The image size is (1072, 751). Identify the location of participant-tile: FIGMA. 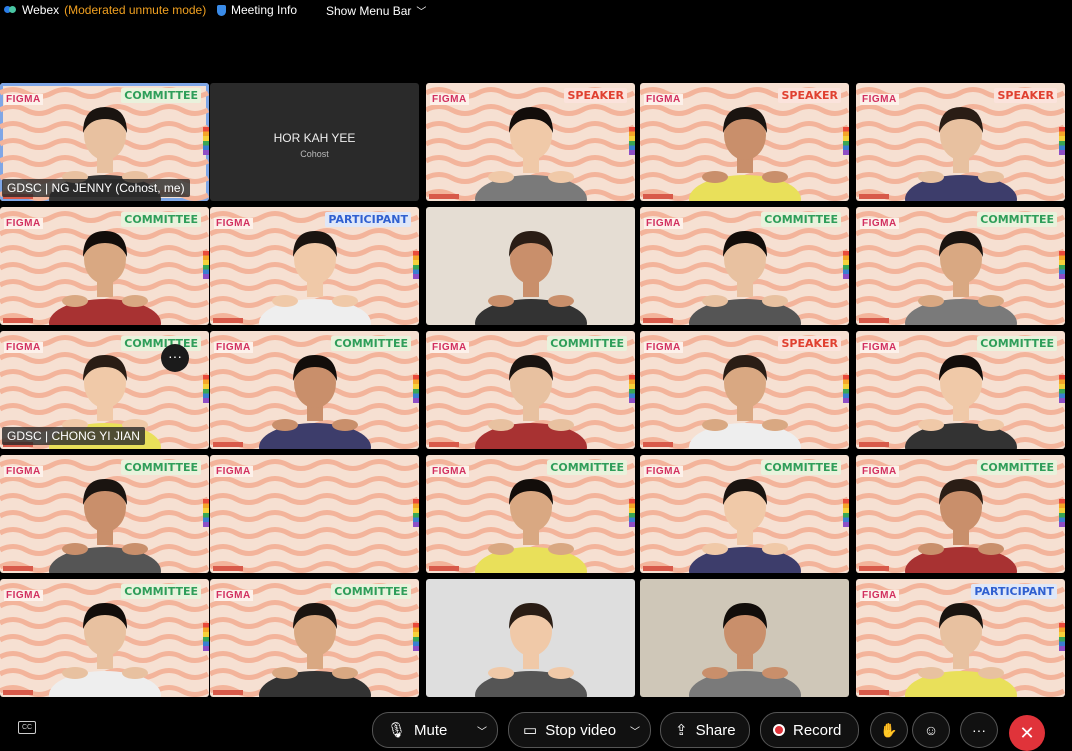
(314, 514).